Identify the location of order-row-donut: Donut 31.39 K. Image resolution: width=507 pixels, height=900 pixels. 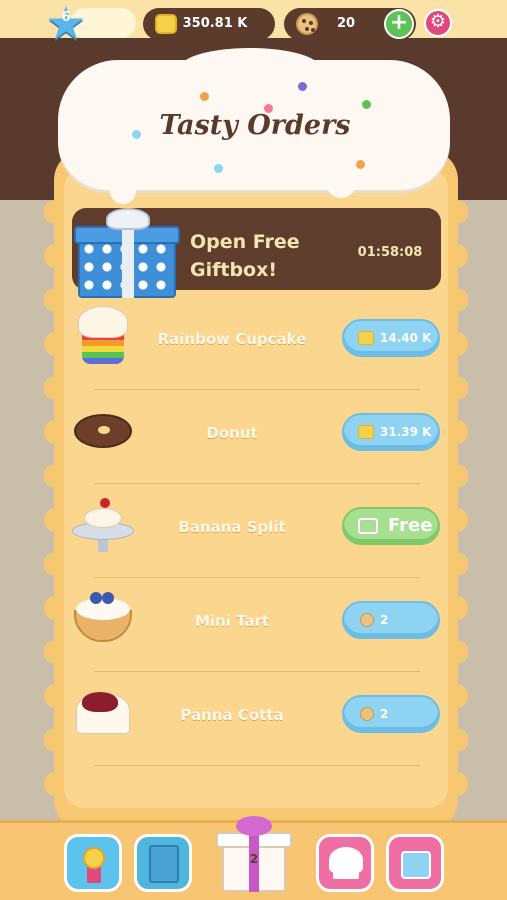
(258, 437).